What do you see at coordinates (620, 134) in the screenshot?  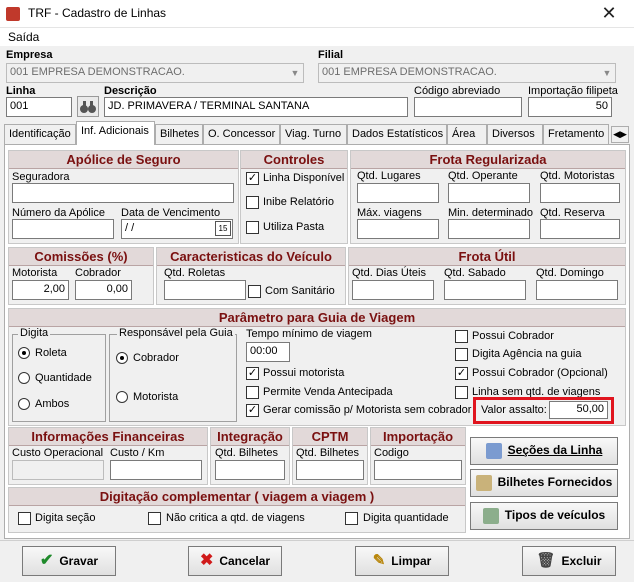 I see `tab-scroll-icon: ◀▶` at bounding box center [620, 134].